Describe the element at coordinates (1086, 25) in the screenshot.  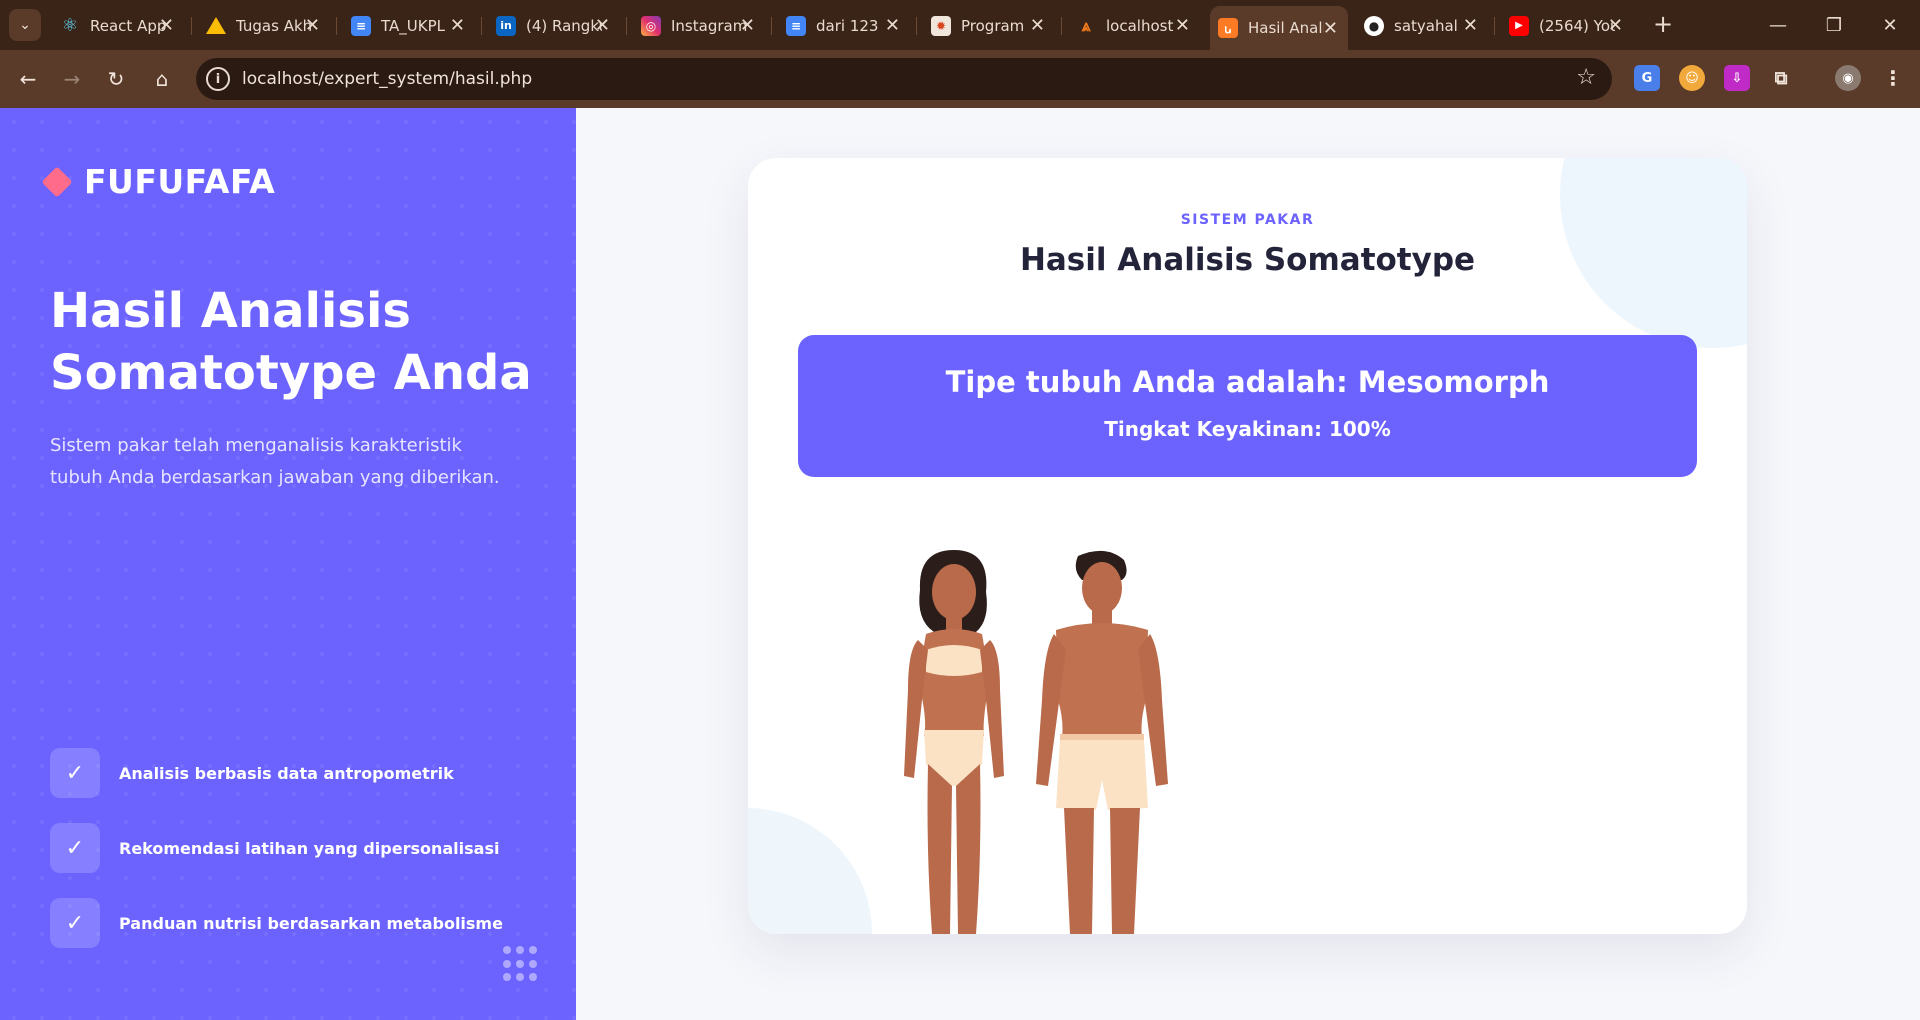
I see `xampp-icon: ⩓` at that location.